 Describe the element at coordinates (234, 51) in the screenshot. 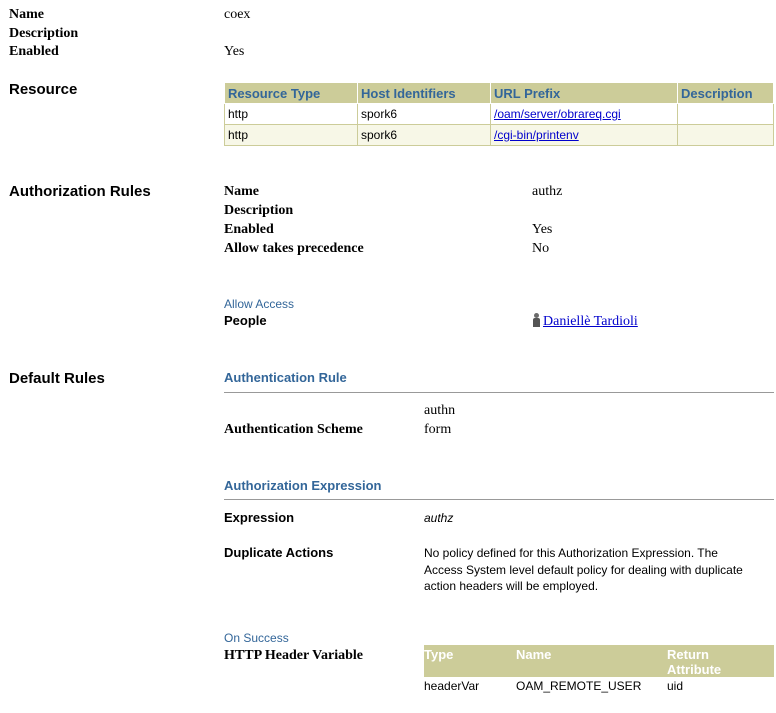

I see `enabled-value: Yes` at that location.